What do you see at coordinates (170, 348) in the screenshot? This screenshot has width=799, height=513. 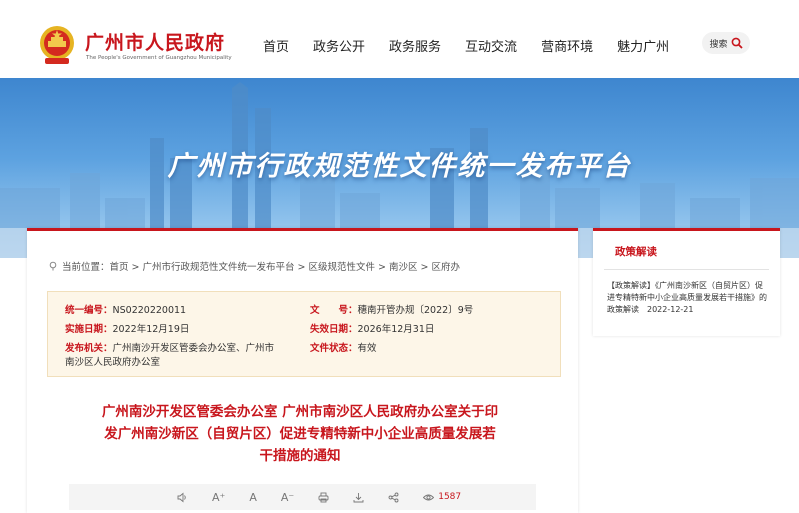 I see `info-issuer: 发布机关：广州南沙开发区管委会办公室、广州市` at bounding box center [170, 348].